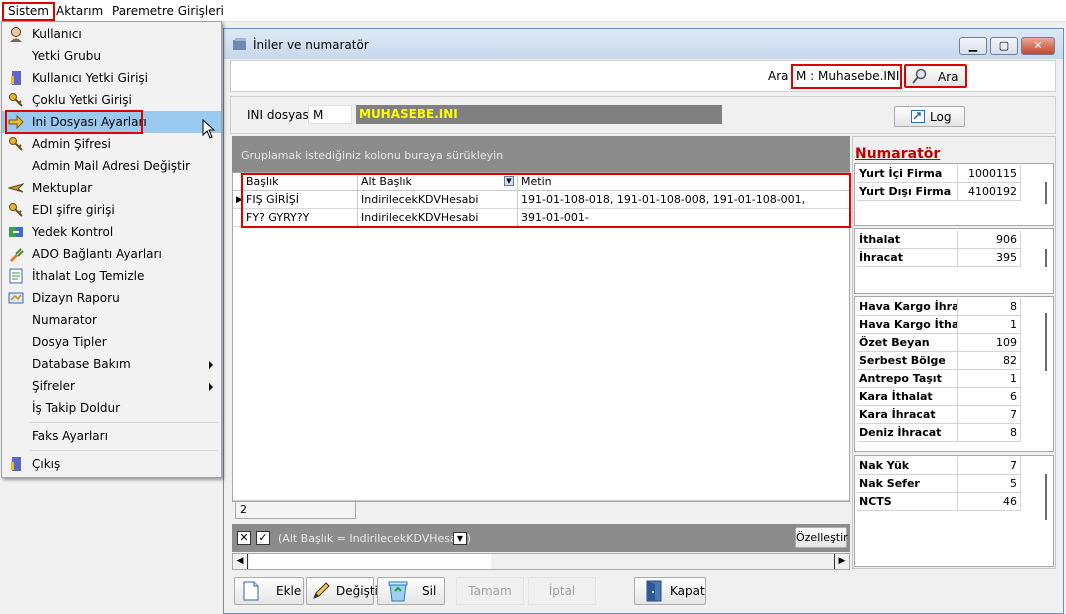  What do you see at coordinates (546, 200) in the screenshot?
I see `grid-highlight` at bounding box center [546, 200].